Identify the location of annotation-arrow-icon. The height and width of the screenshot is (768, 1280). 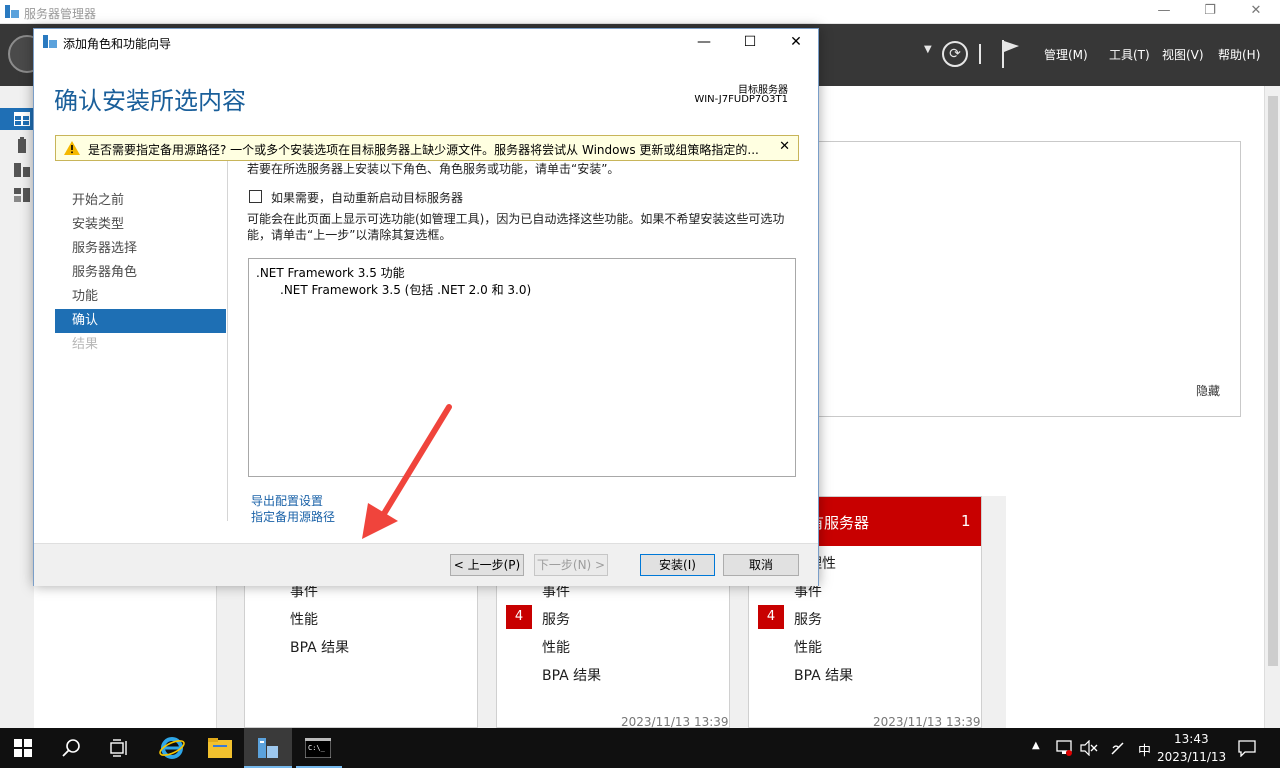
(407, 471).